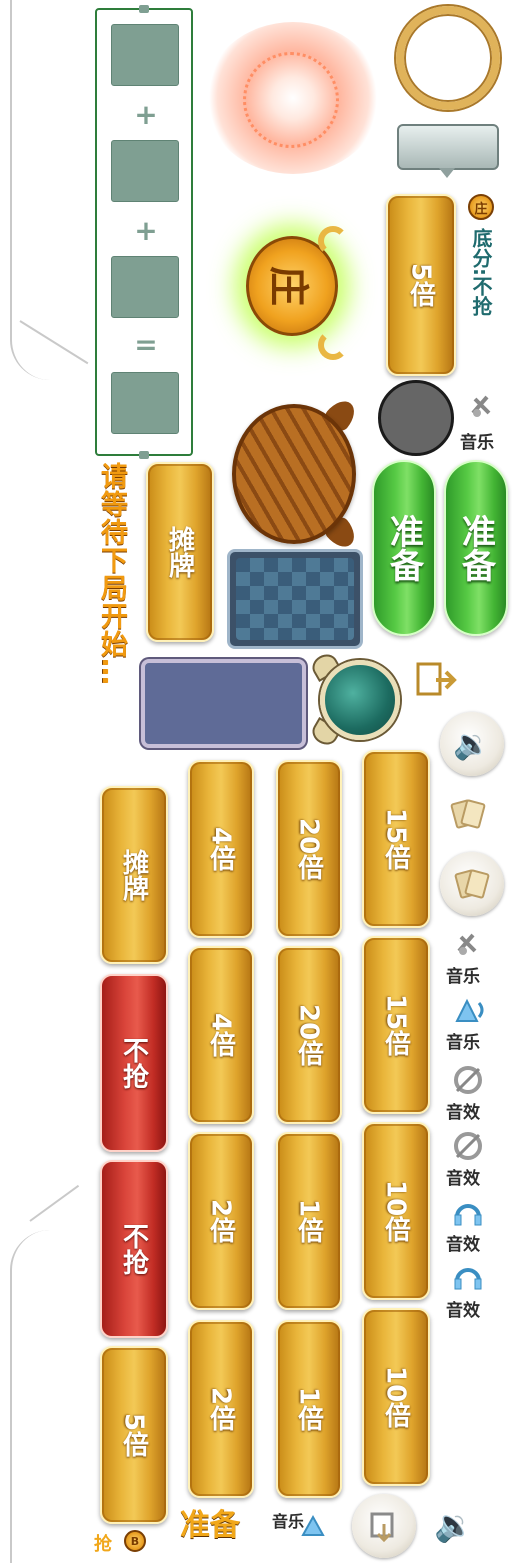 The image size is (512, 1563). I want to click on card-back-mat, so click(295, 599).